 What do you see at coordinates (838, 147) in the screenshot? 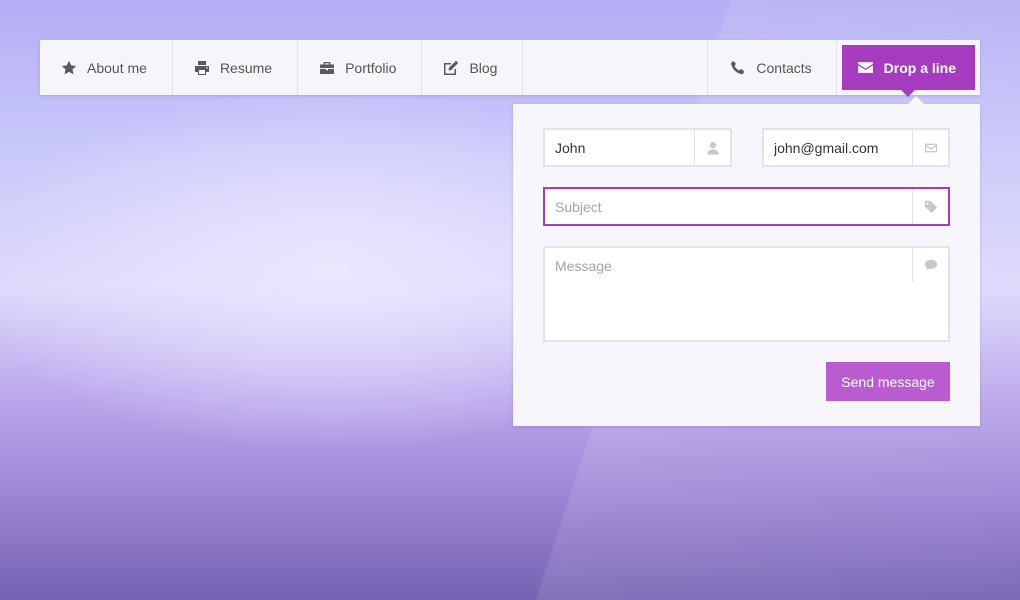
I see `email-input` at bounding box center [838, 147].